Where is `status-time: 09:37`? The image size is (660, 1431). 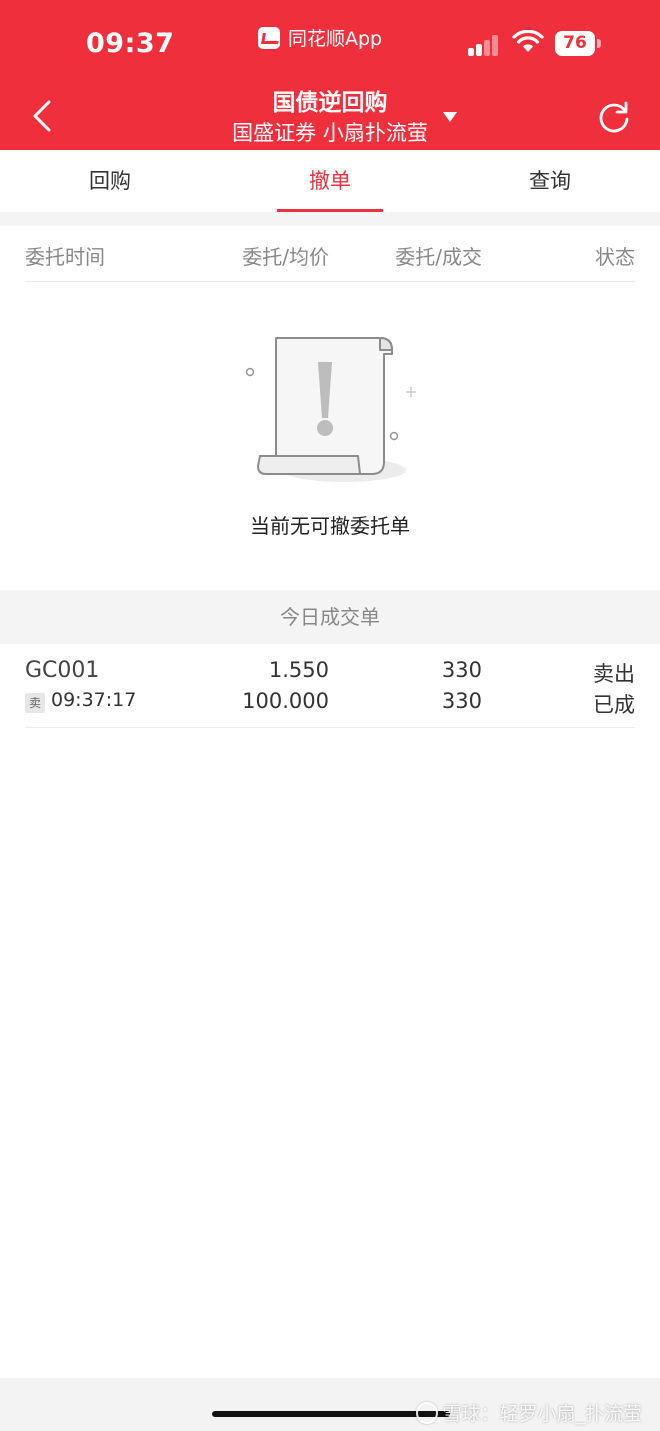
status-time: 09:37 is located at coordinates (130, 43).